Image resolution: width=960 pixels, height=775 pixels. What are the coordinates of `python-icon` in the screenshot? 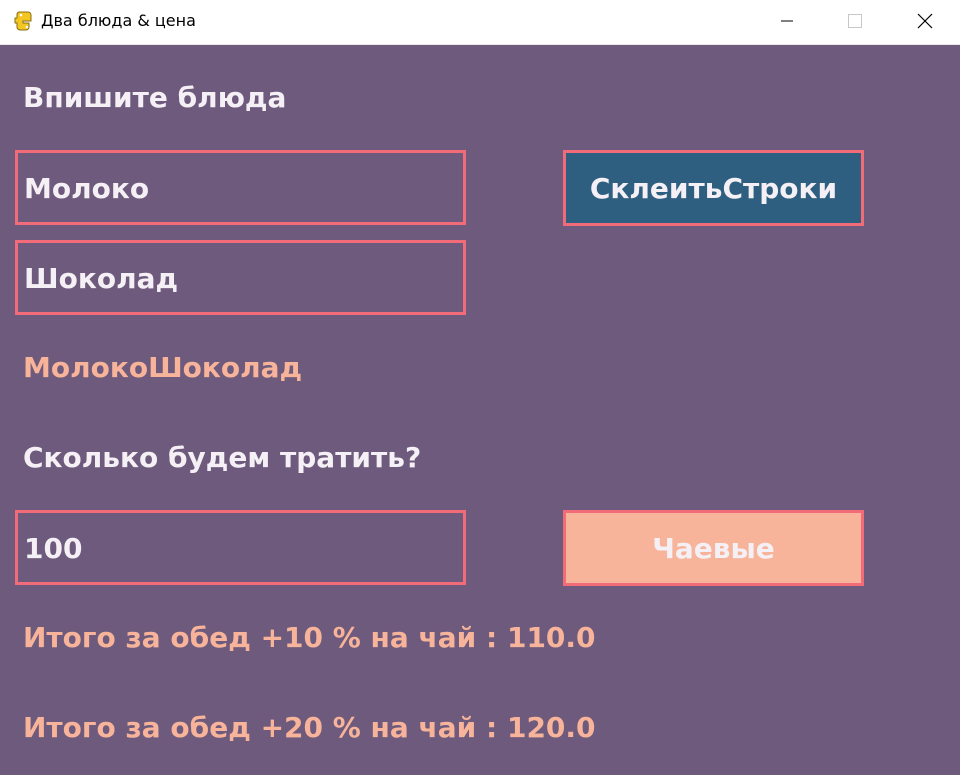 It's located at (23, 21).